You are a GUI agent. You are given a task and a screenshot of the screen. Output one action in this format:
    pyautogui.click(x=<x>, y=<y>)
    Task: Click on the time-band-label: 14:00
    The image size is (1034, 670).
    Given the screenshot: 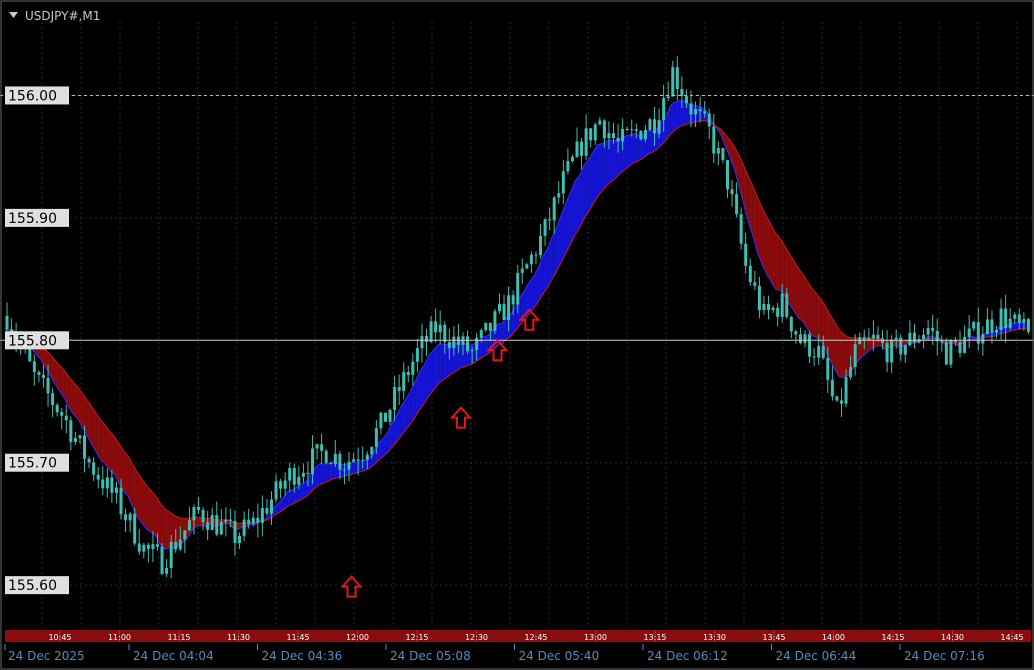 What is the action you would take?
    pyautogui.click(x=833, y=637)
    